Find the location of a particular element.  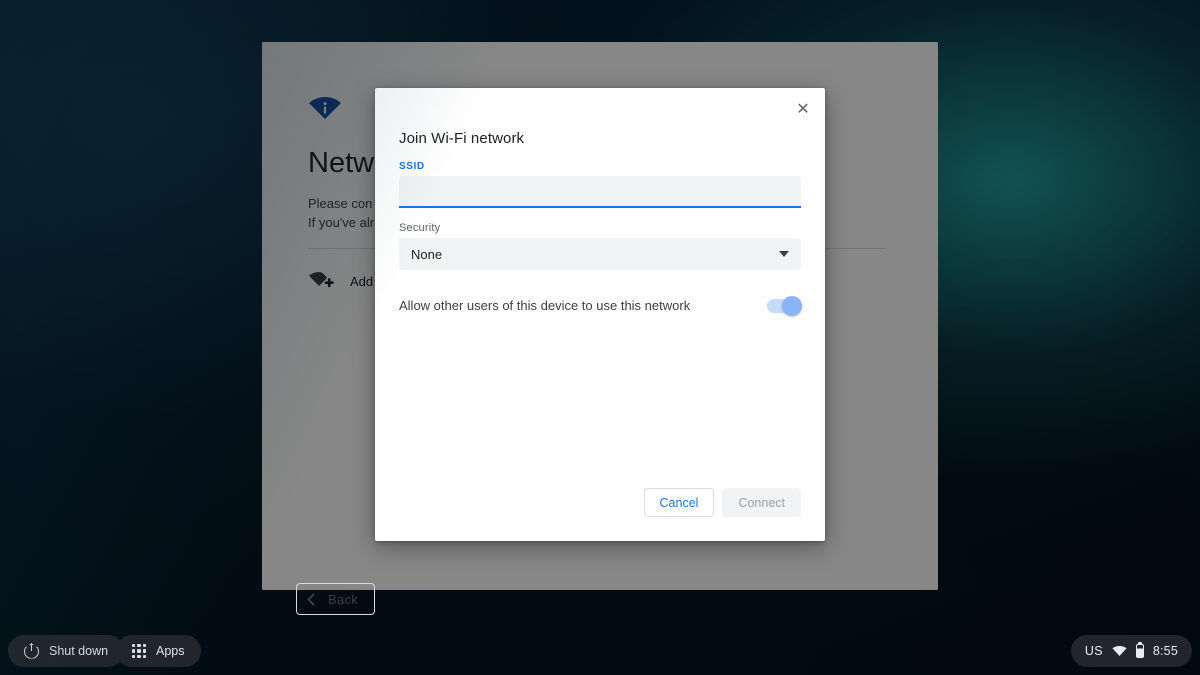

ssid-input is located at coordinates (600, 192).